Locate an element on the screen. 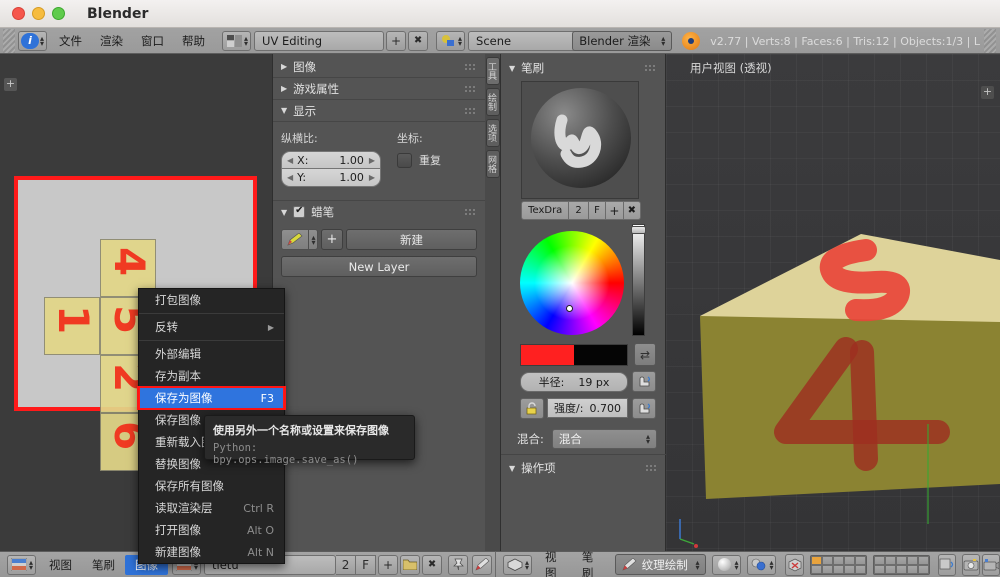 Image resolution: width=1000 pixels, height=577 pixels. brush-fake-user-toggle: F is located at coordinates (597, 210).